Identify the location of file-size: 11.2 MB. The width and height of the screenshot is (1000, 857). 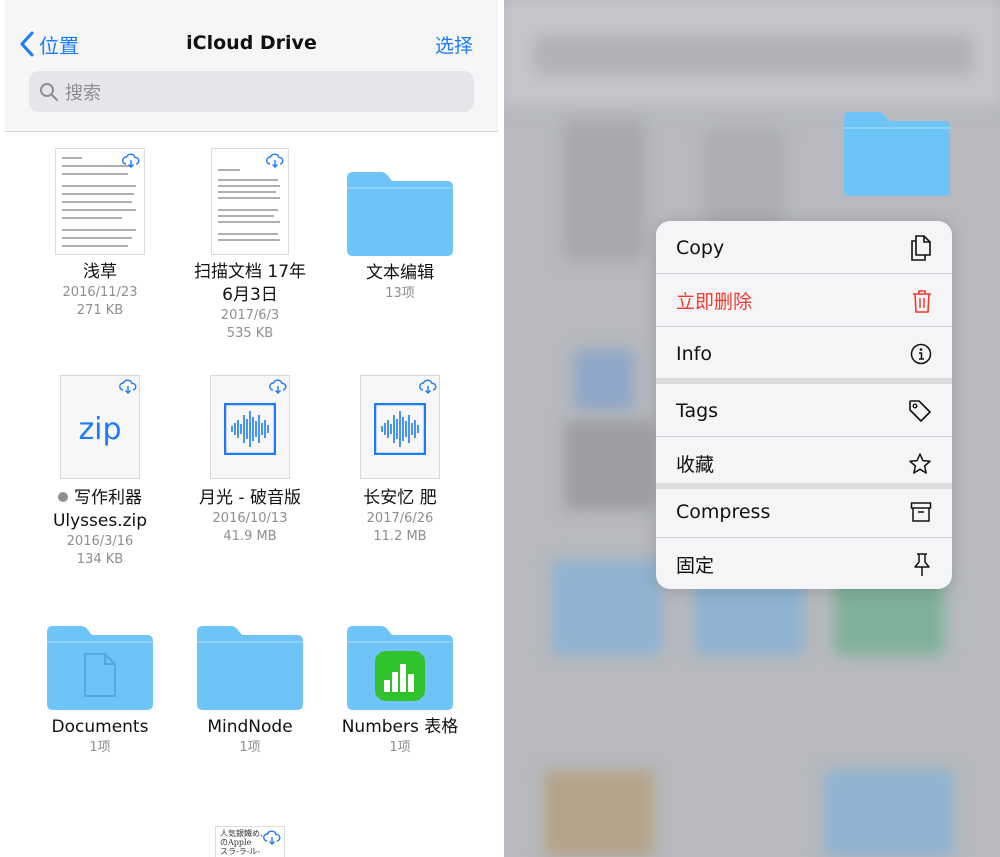
(400, 536).